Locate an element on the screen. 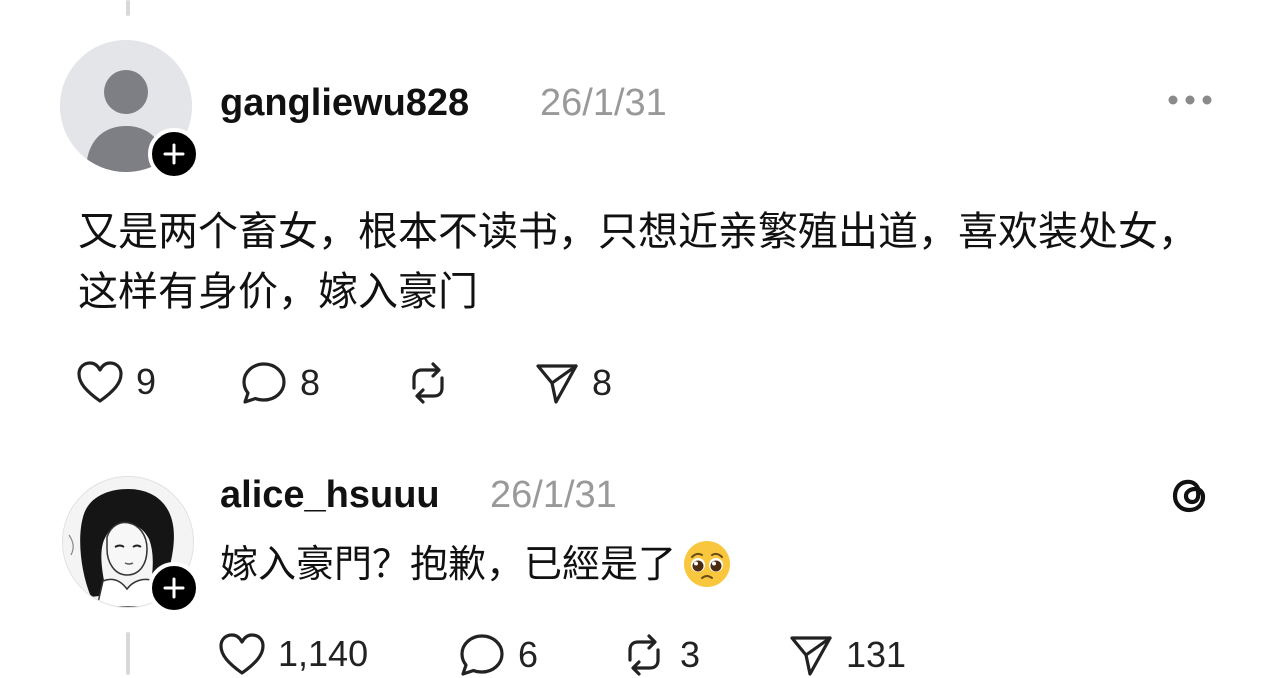 The height and width of the screenshot is (678, 1280). share-button: 131 is located at coordinates (847, 655).